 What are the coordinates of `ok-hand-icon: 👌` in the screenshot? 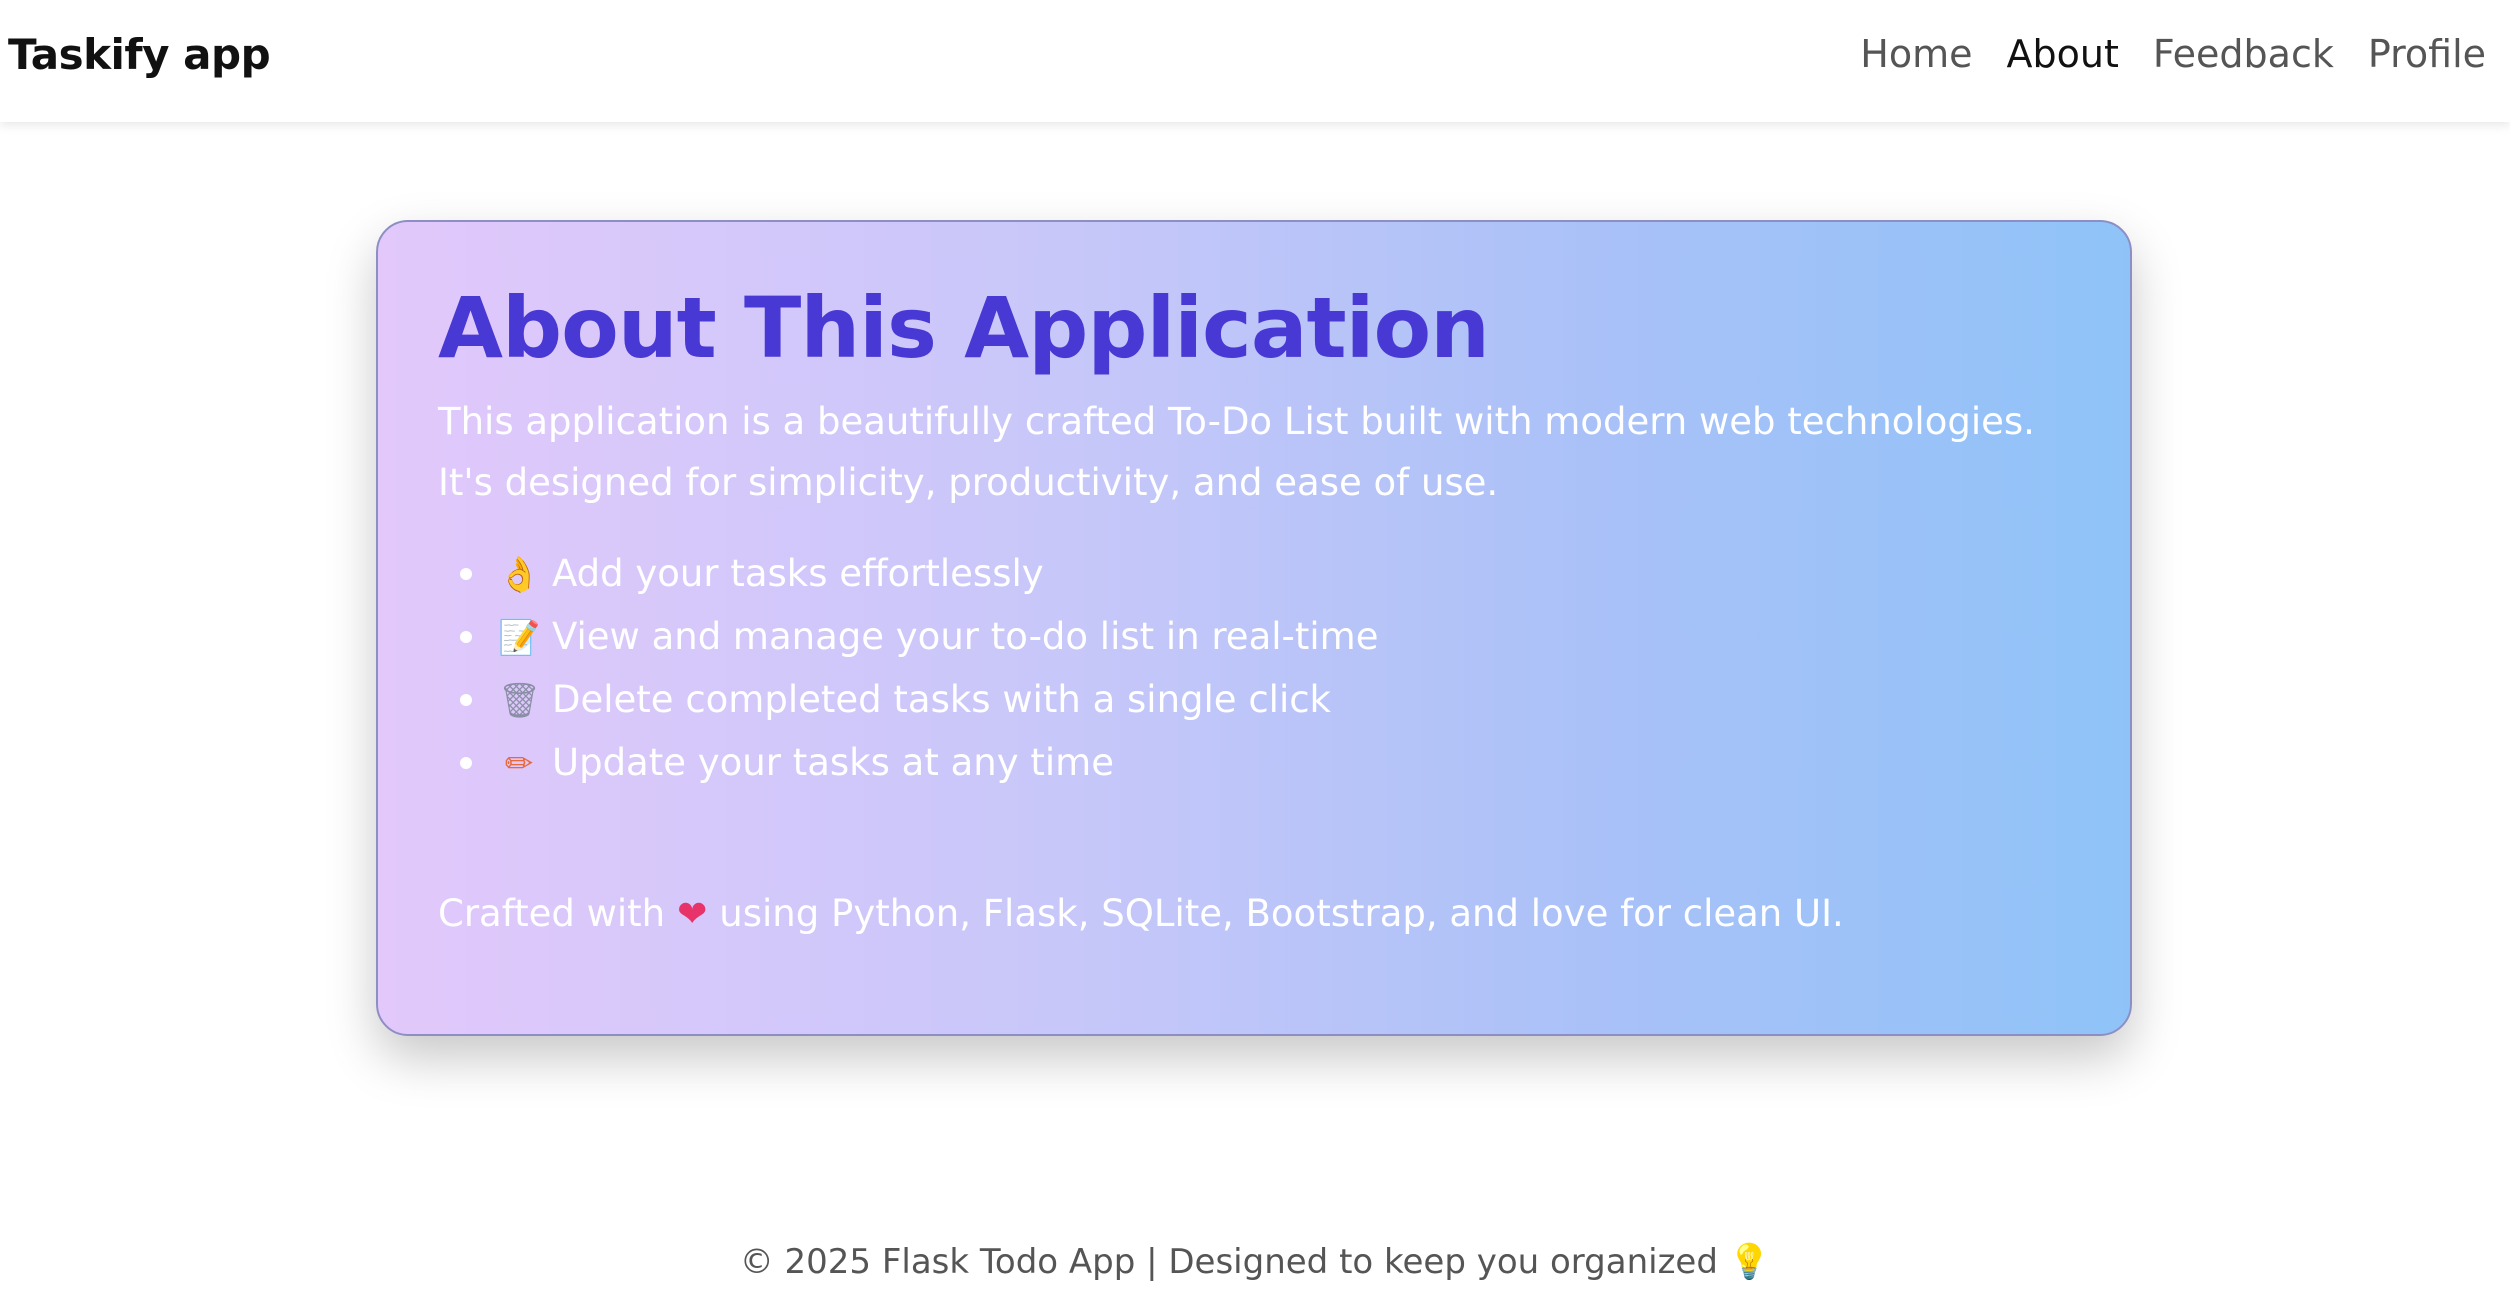 It's located at (519, 574).